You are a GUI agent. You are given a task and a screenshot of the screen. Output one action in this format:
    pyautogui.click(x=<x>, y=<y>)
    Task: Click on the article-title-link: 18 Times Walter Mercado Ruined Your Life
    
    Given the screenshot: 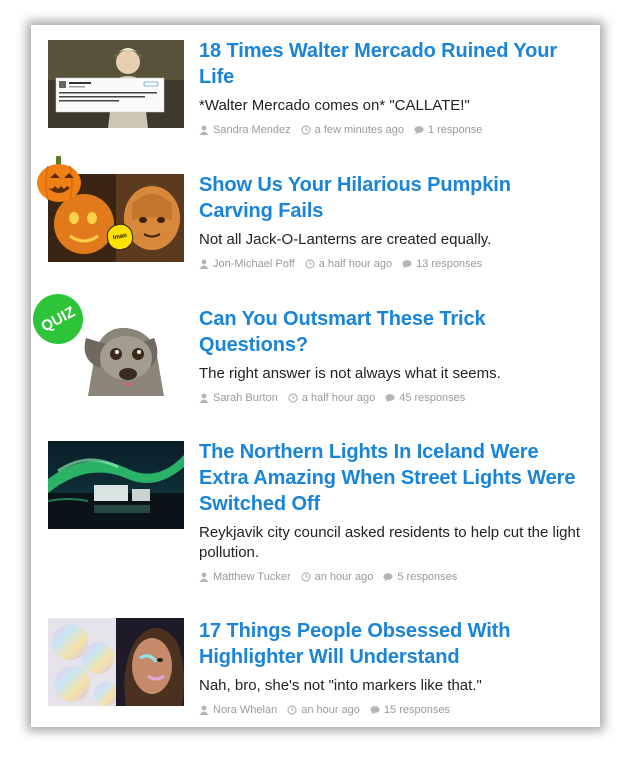 What is the action you would take?
    pyautogui.click(x=394, y=64)
    